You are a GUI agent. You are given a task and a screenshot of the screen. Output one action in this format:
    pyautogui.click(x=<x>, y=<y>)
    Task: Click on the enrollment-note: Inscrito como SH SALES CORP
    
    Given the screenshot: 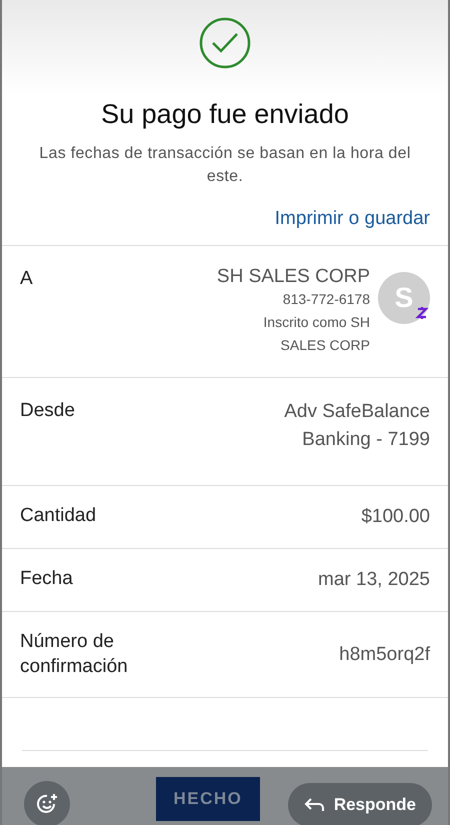 What is the action you would take?
    pyautogui.click(x=316, y=334)
    